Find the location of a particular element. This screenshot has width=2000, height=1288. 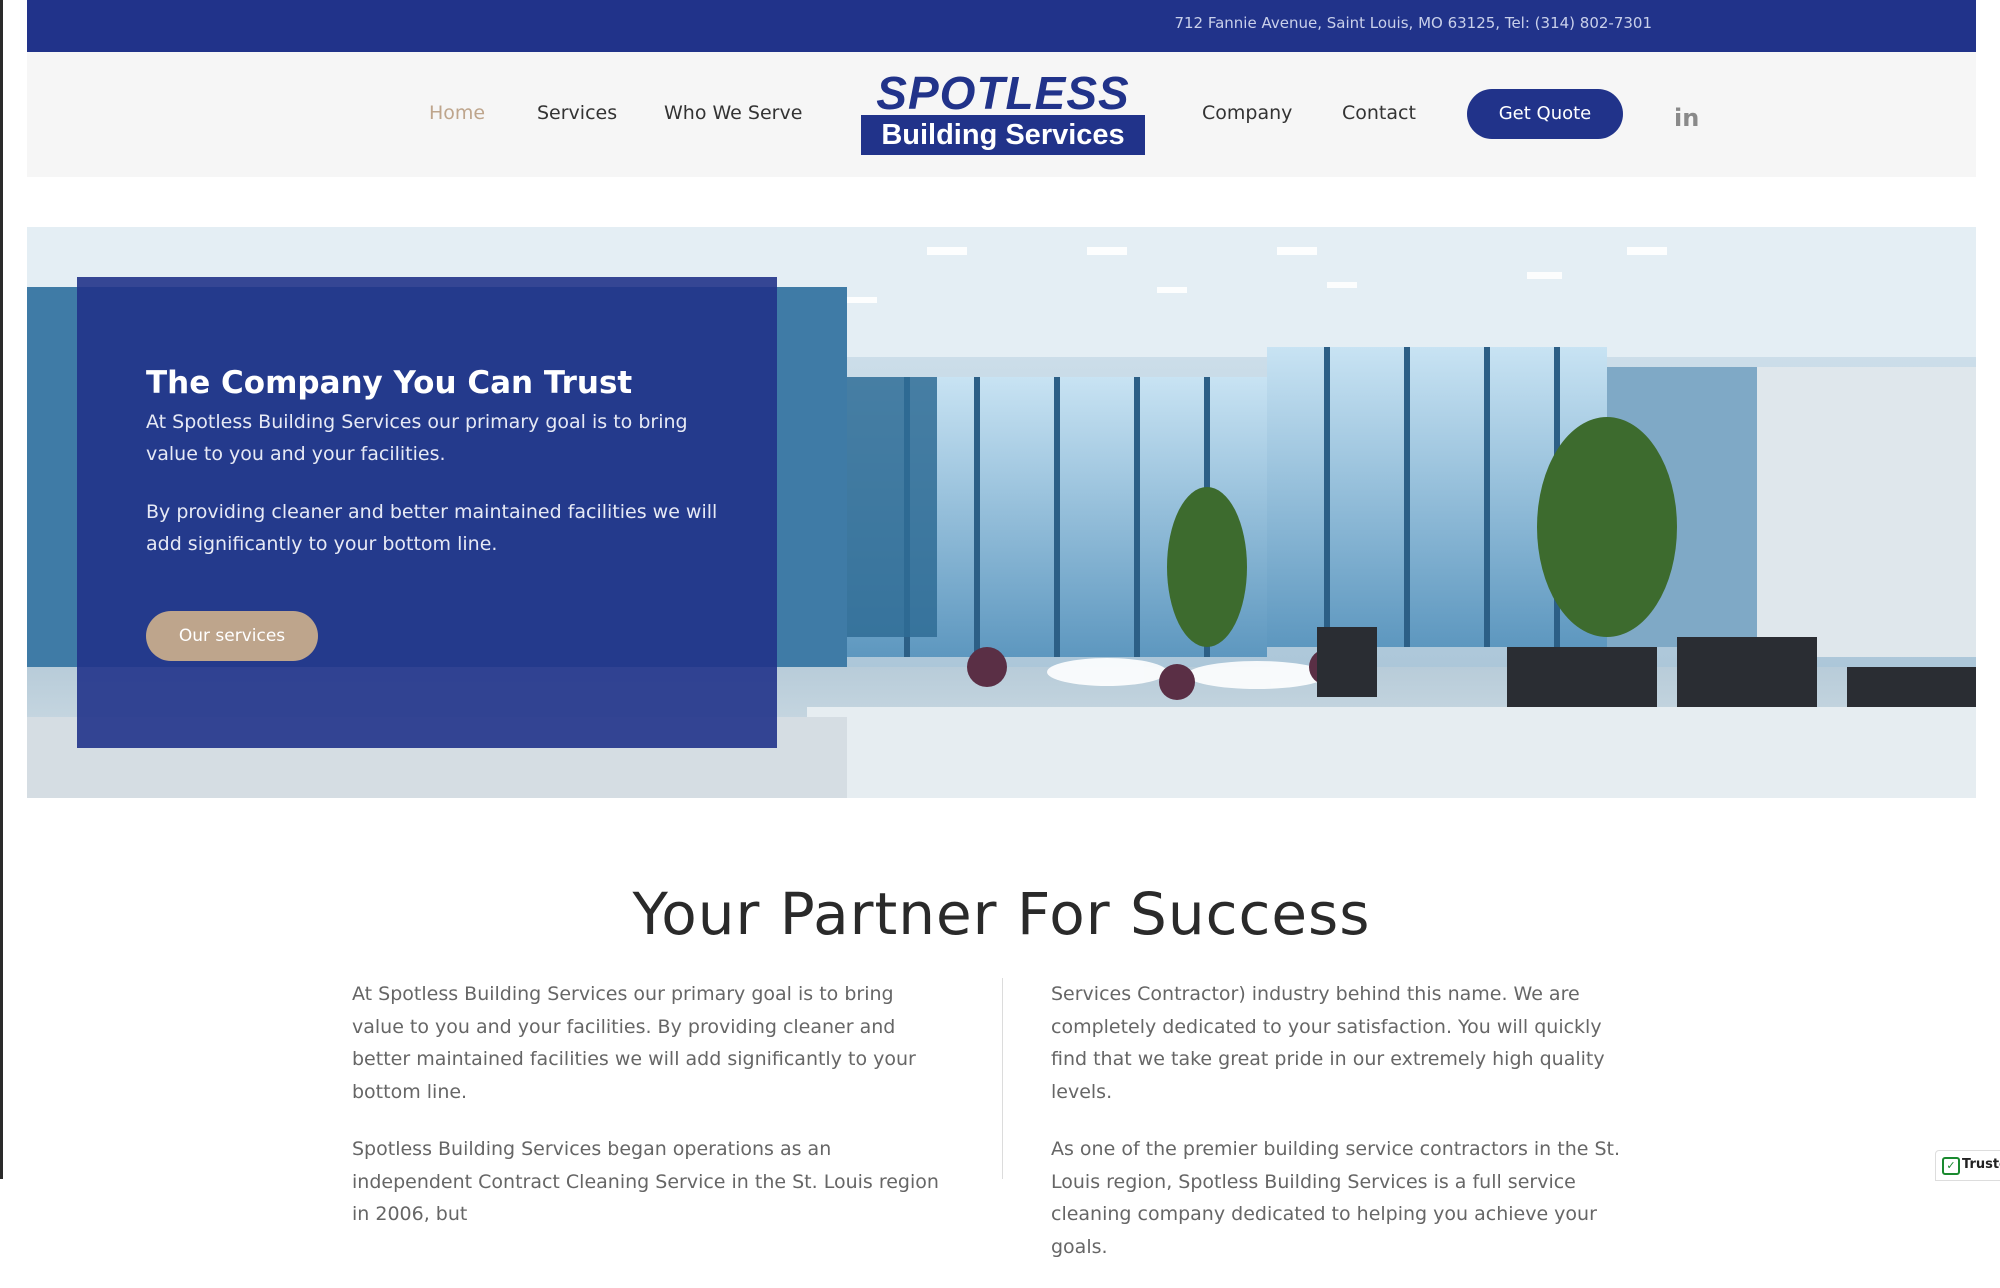

get-quote-button: Get Quote is located at coordinates (1545, 114).